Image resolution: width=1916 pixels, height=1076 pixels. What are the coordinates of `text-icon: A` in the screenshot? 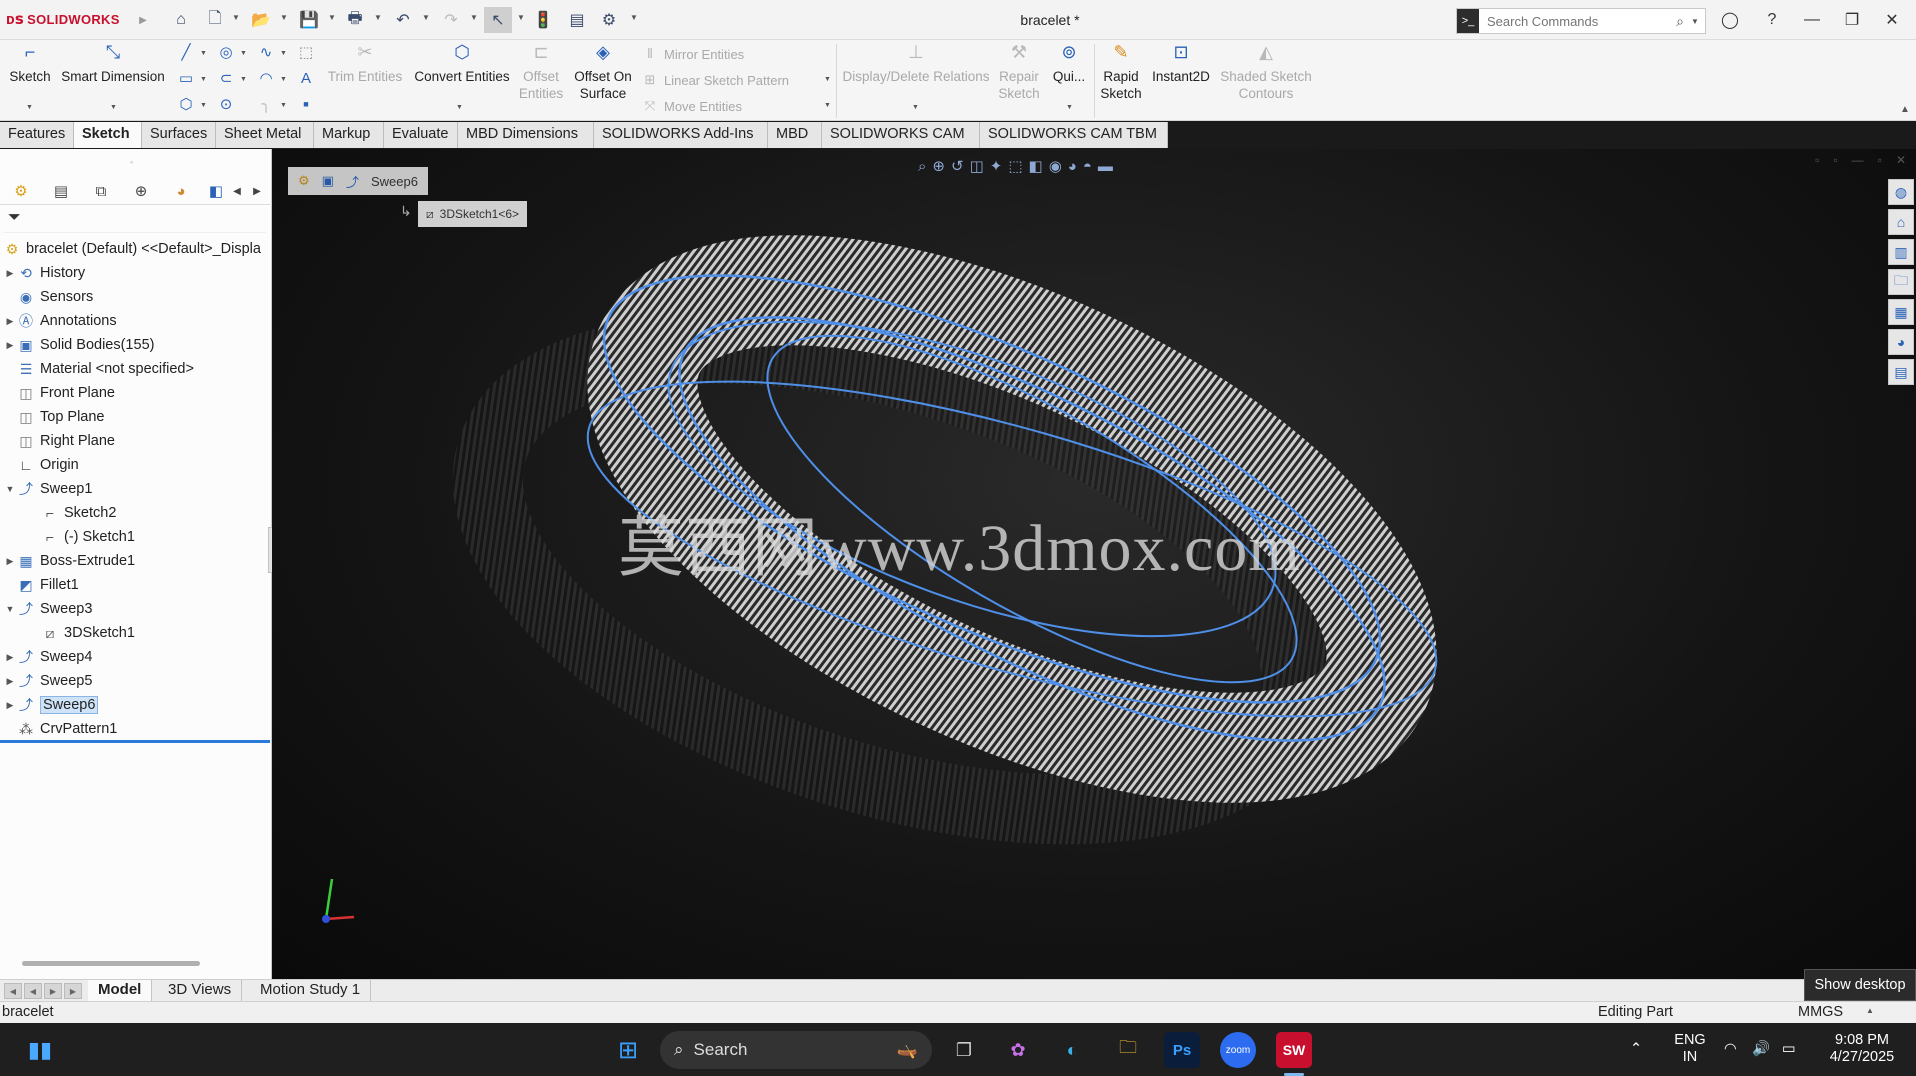 It's located at (306, 78).